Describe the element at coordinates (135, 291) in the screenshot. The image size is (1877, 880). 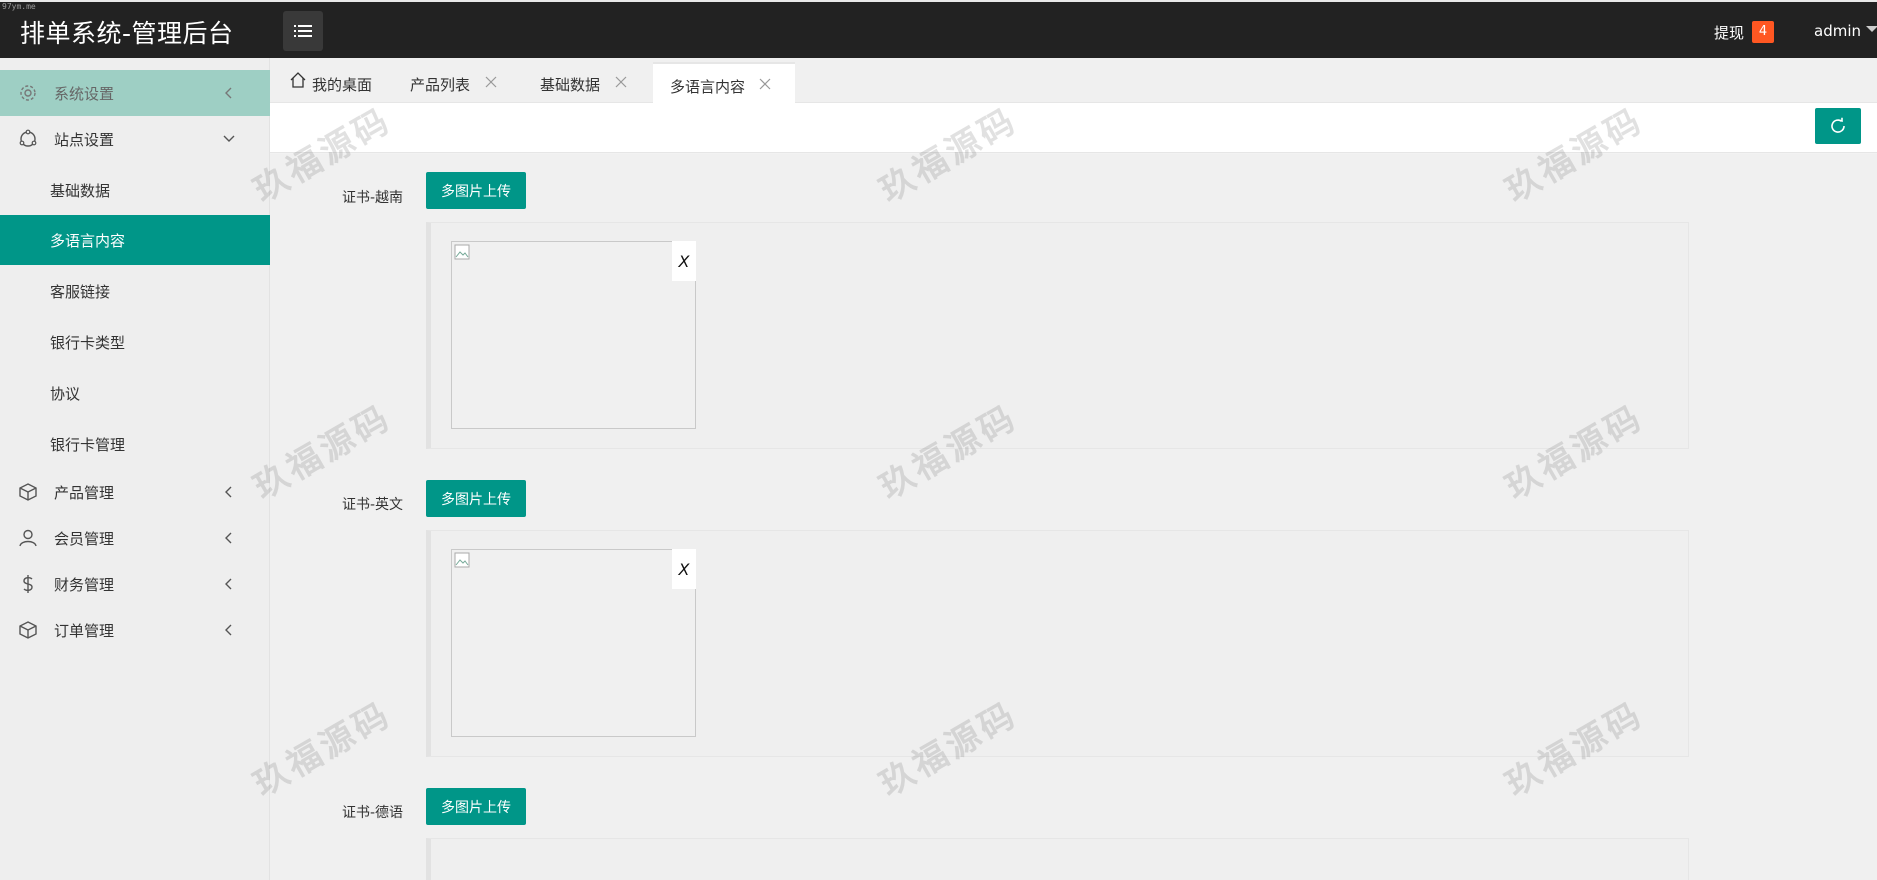
I see `sidebar-subitem-service-link: 客服链接` at that location.